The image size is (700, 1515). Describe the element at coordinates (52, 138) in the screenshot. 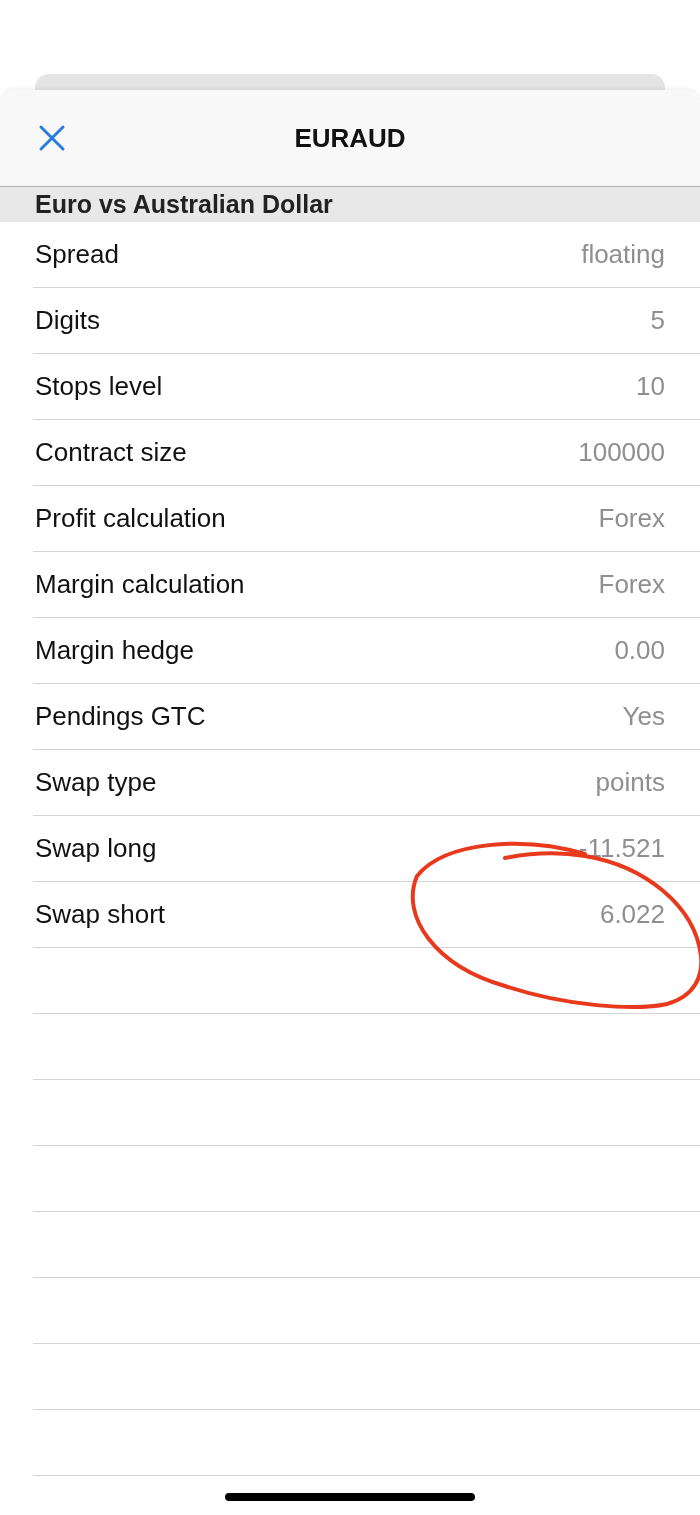

I see `close-icon` at that location.